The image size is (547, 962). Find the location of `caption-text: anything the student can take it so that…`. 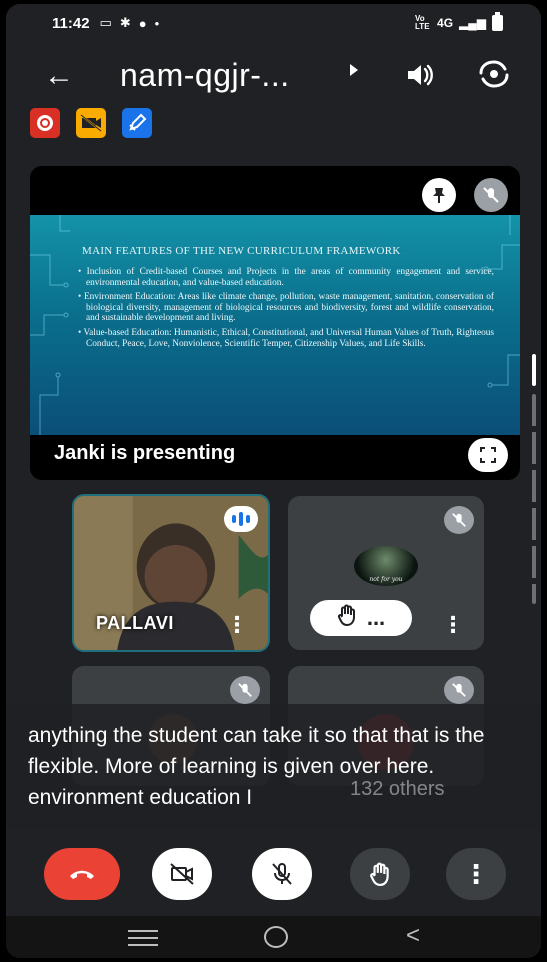

caption-text: anything the student can take it so that… is located at coordinates (256, 766).